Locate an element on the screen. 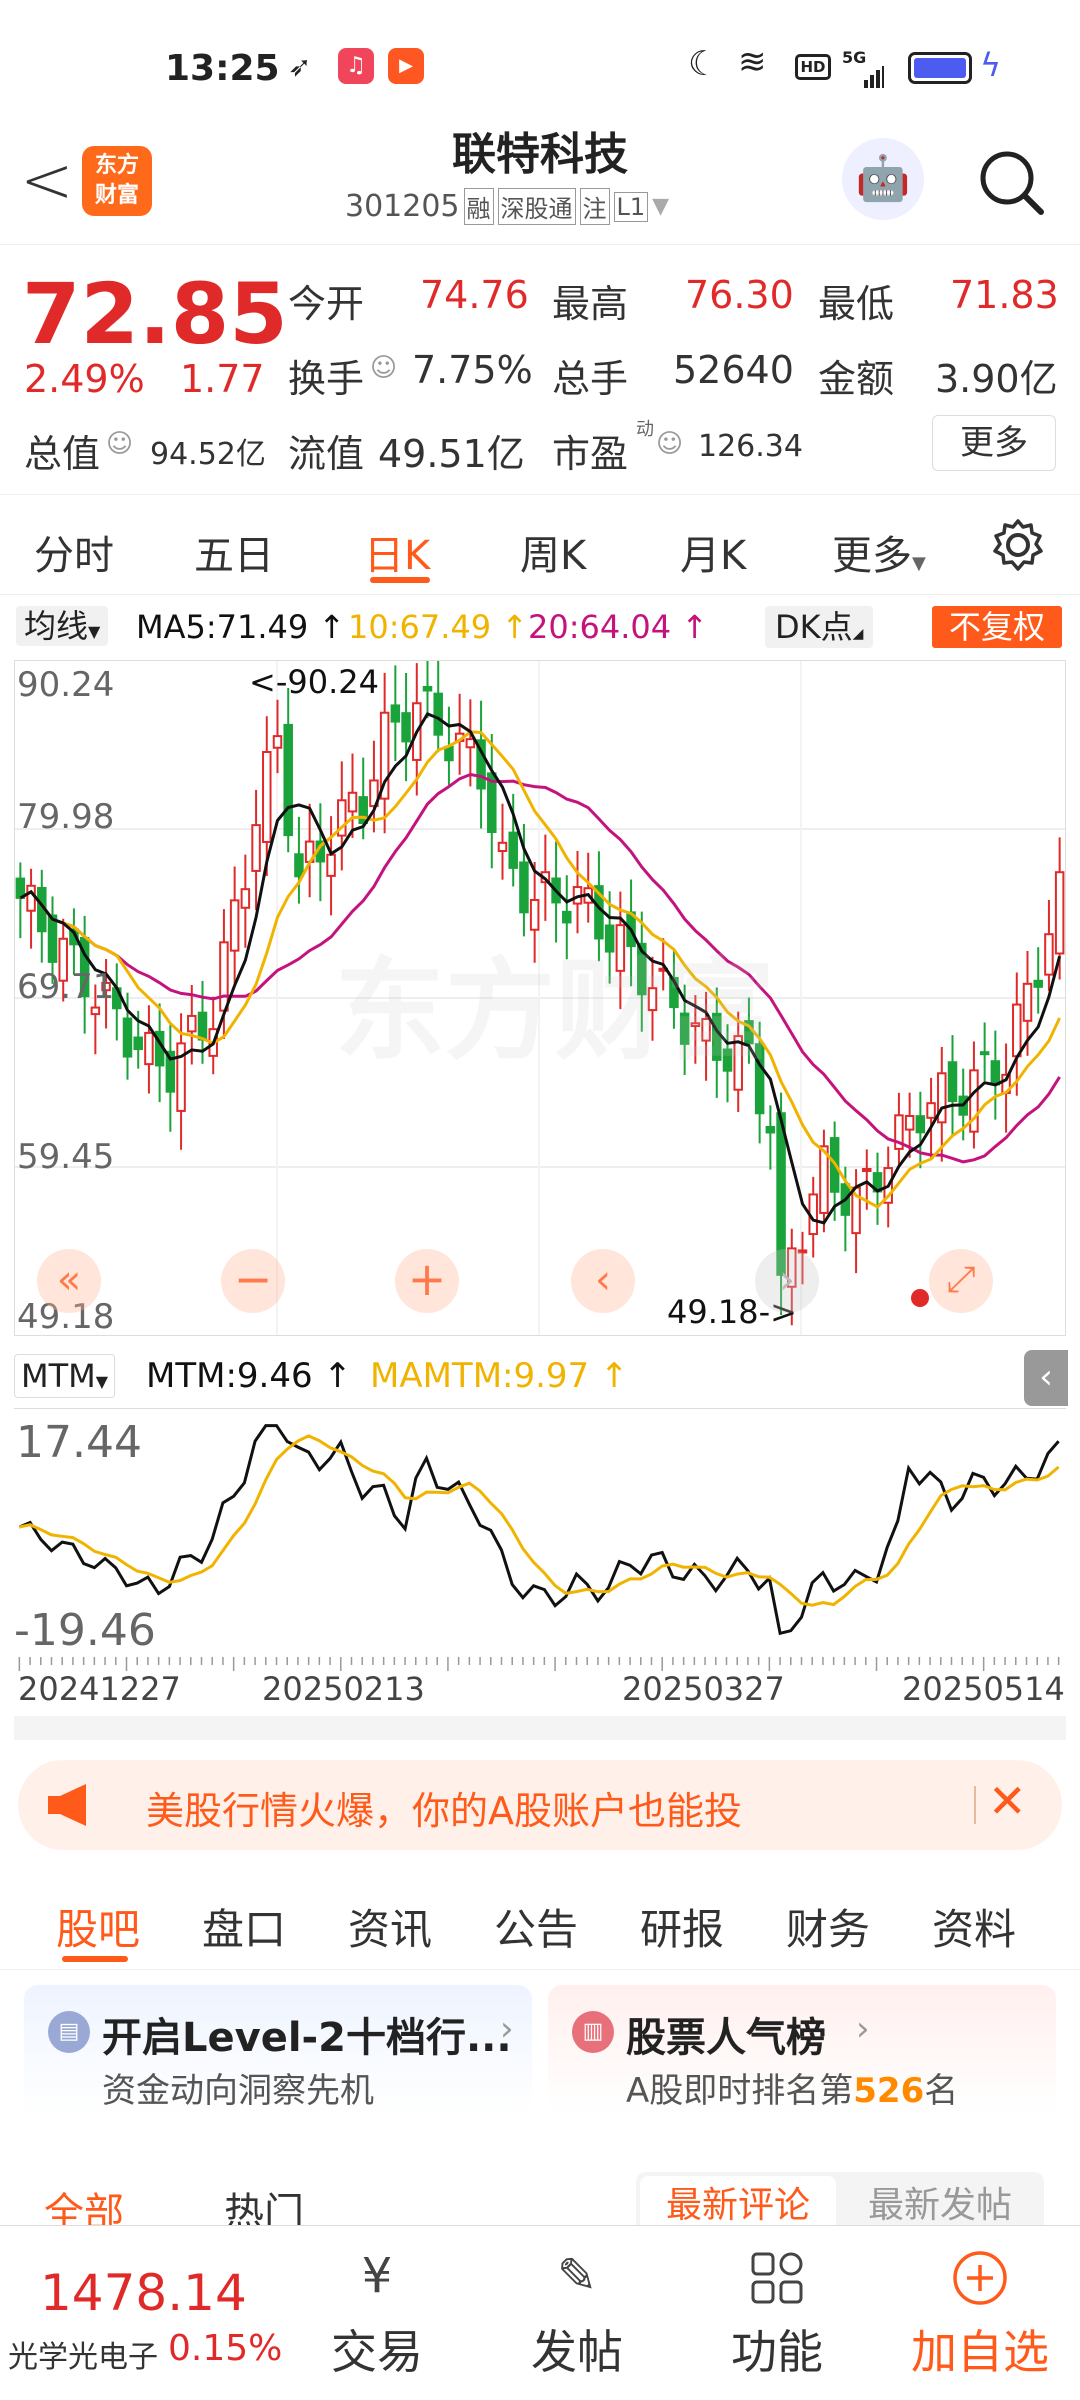 The width and height of the screenshot is (1080, 2400). add-watchlist-button: 加自选 is located at coordinates (980, 2313).